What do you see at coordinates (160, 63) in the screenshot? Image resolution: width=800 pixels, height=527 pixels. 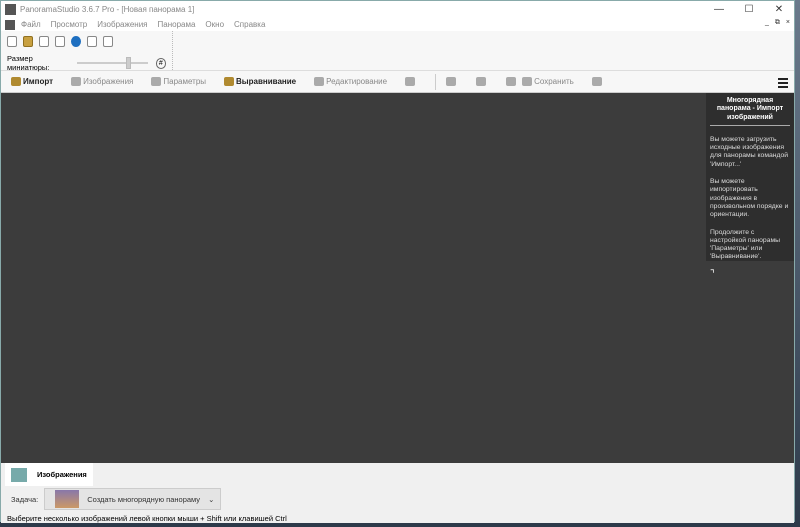 I see `fit-button: #` at bounding box center [160, 63].